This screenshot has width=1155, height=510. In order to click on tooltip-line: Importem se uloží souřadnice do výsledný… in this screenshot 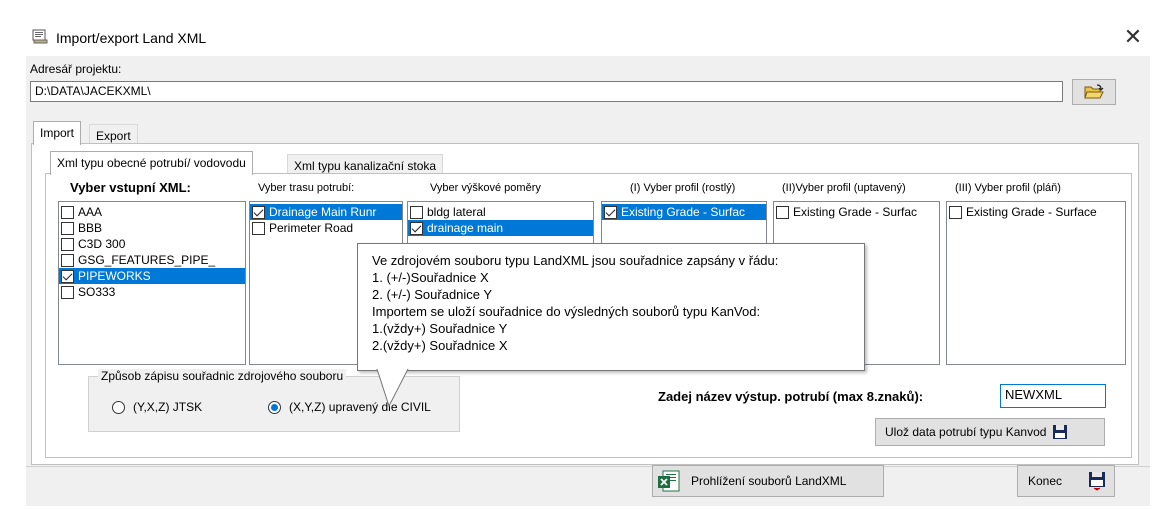, I will do `click(566, 311)`.